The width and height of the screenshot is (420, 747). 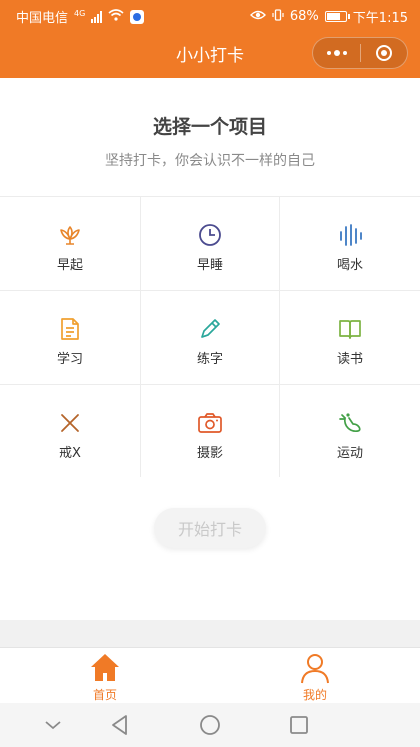 I want to click on network-type: 4G, so click(x=80, y=13).